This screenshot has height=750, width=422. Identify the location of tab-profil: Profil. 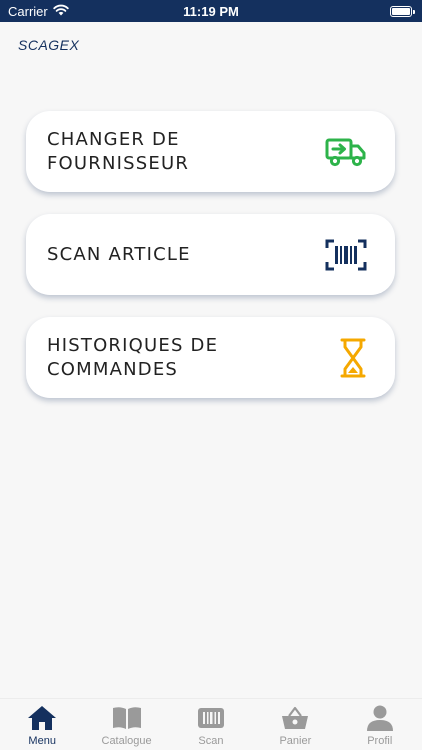
(380, 725).